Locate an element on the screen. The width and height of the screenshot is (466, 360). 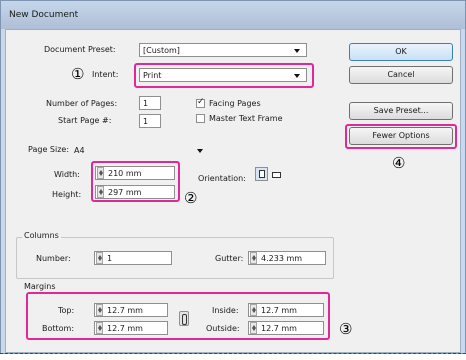
margin-inside-stepper is located at coordinates (253, 310).